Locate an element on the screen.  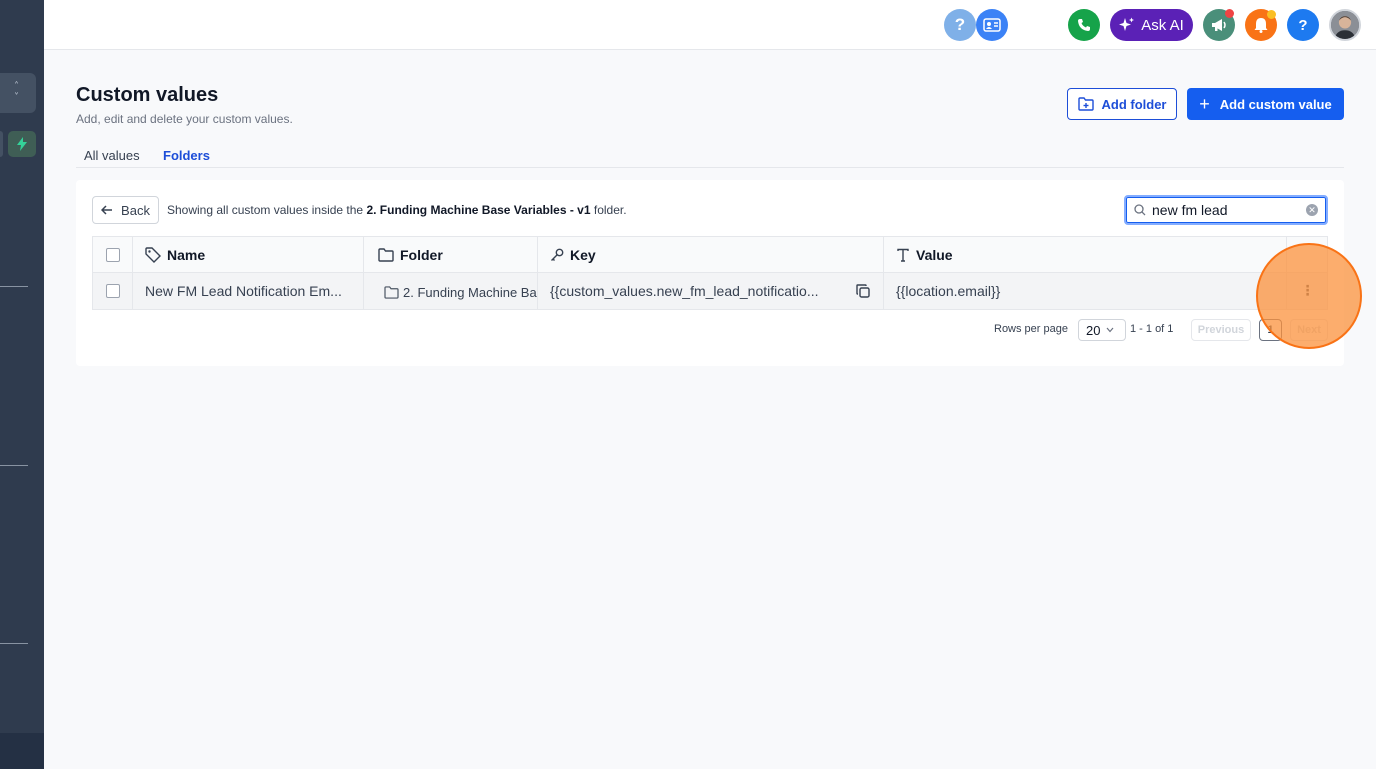
announcements-dot is located at coordinates (1229, 13).